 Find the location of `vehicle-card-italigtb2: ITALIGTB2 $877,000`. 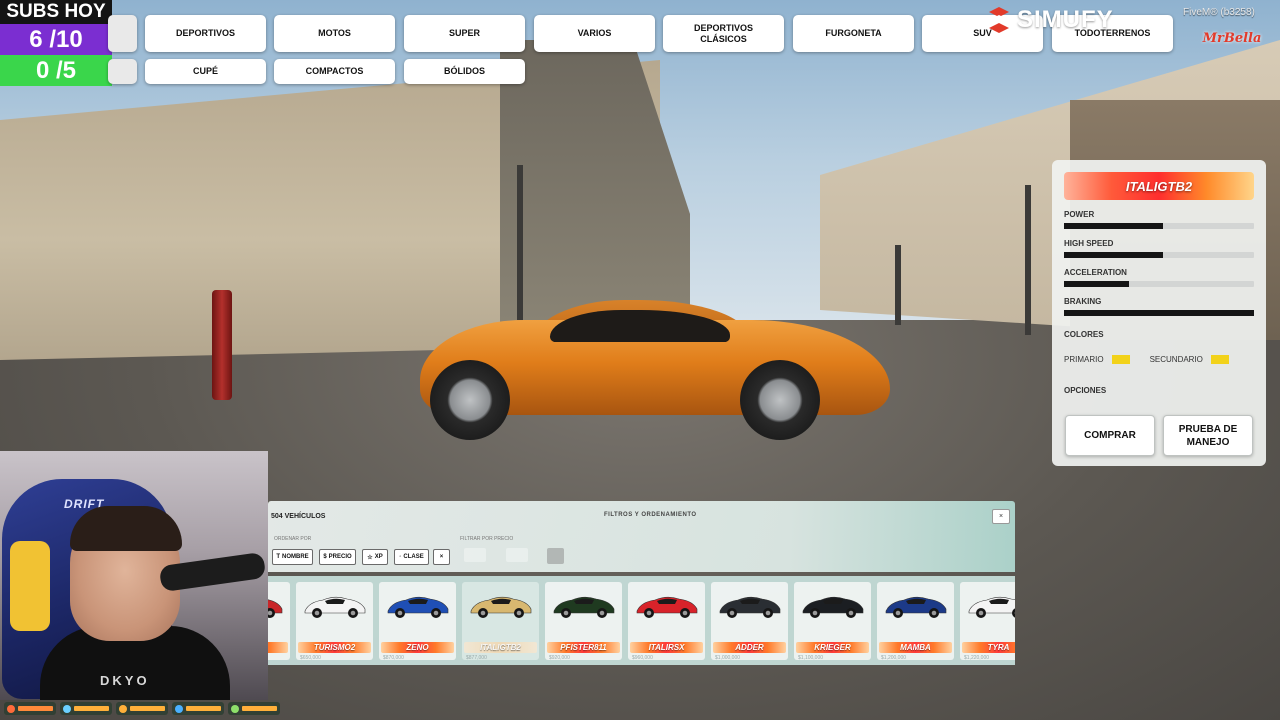

vehicle-card-italigtb2: ITALIGTB2 $877,000 is located at coordinates (500, 621).